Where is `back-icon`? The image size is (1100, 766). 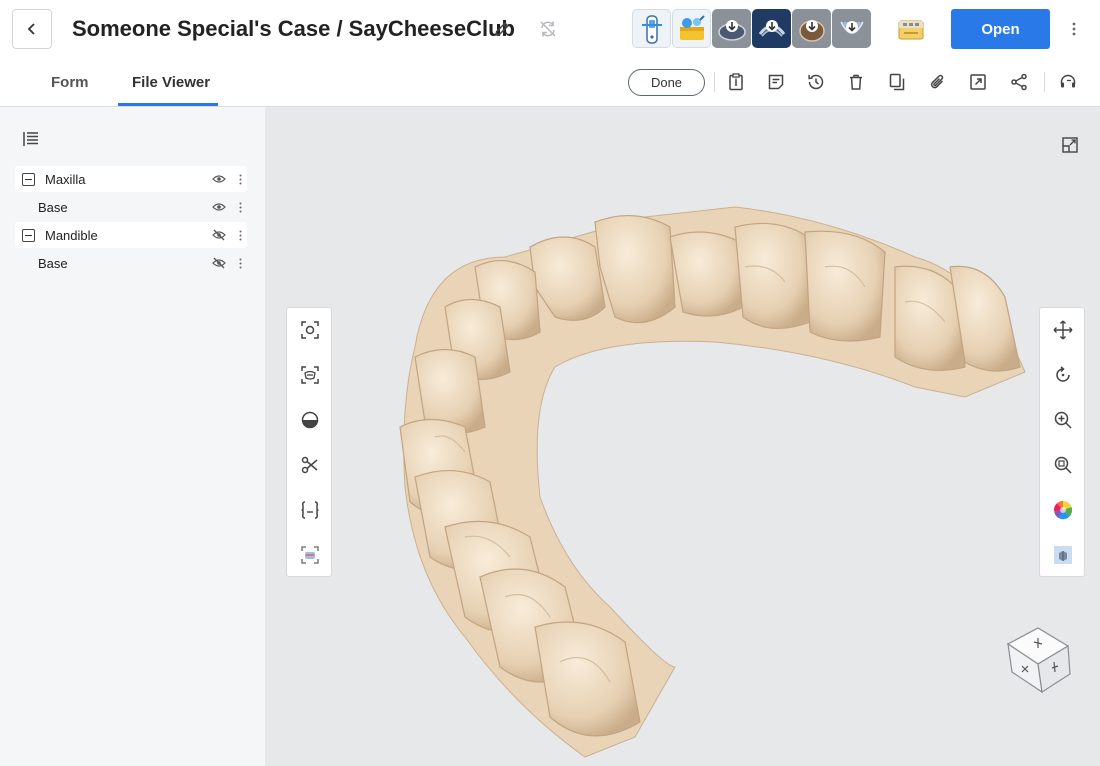
back-icon is located at coordinates (31, 29).